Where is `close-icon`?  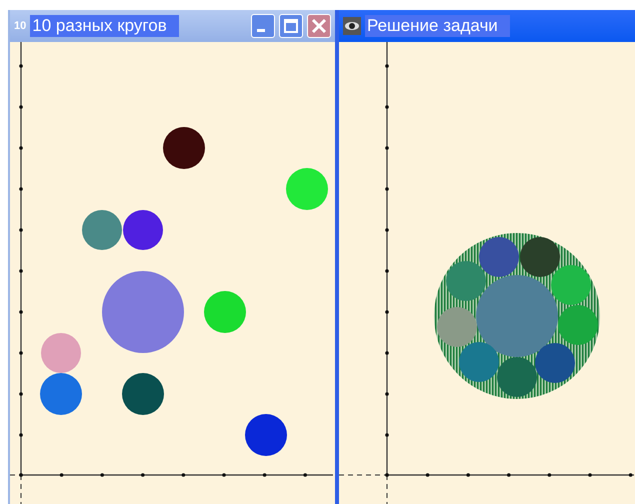 close-icon is located at coordinates (319, 26).